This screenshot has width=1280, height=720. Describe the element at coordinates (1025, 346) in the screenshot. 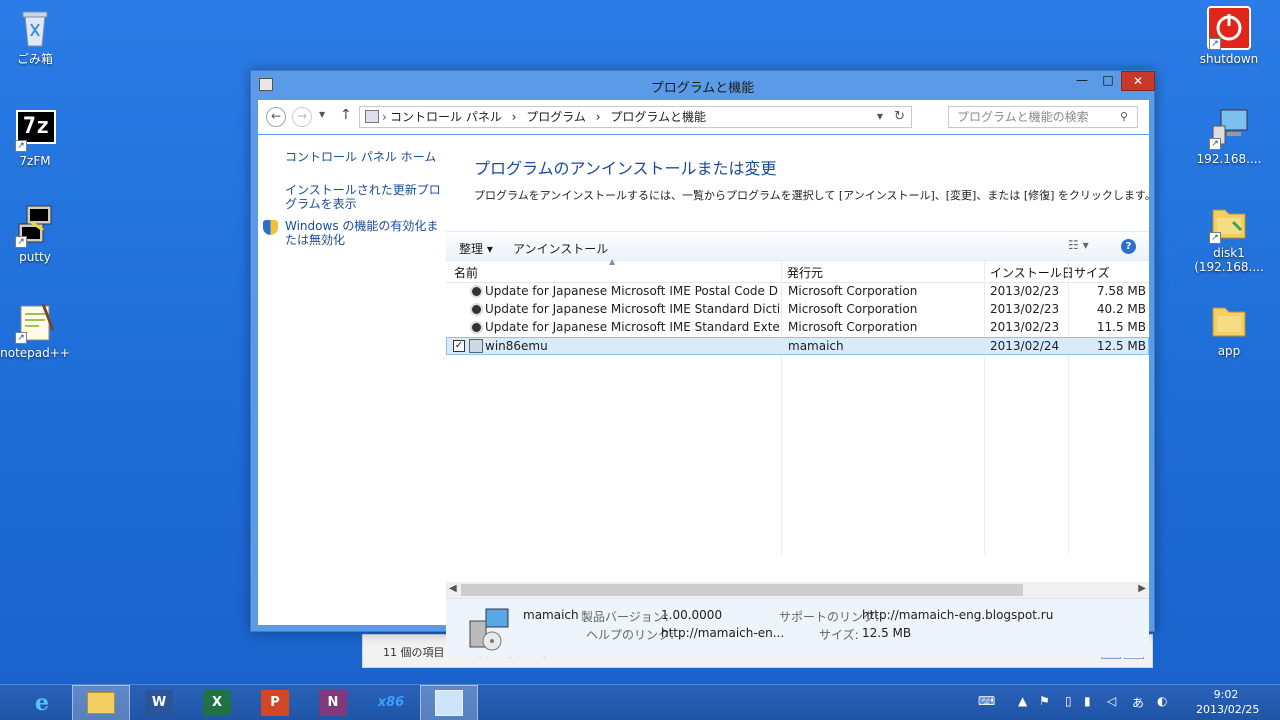

I see `row-installed-on: 2013/02/24` at that location.